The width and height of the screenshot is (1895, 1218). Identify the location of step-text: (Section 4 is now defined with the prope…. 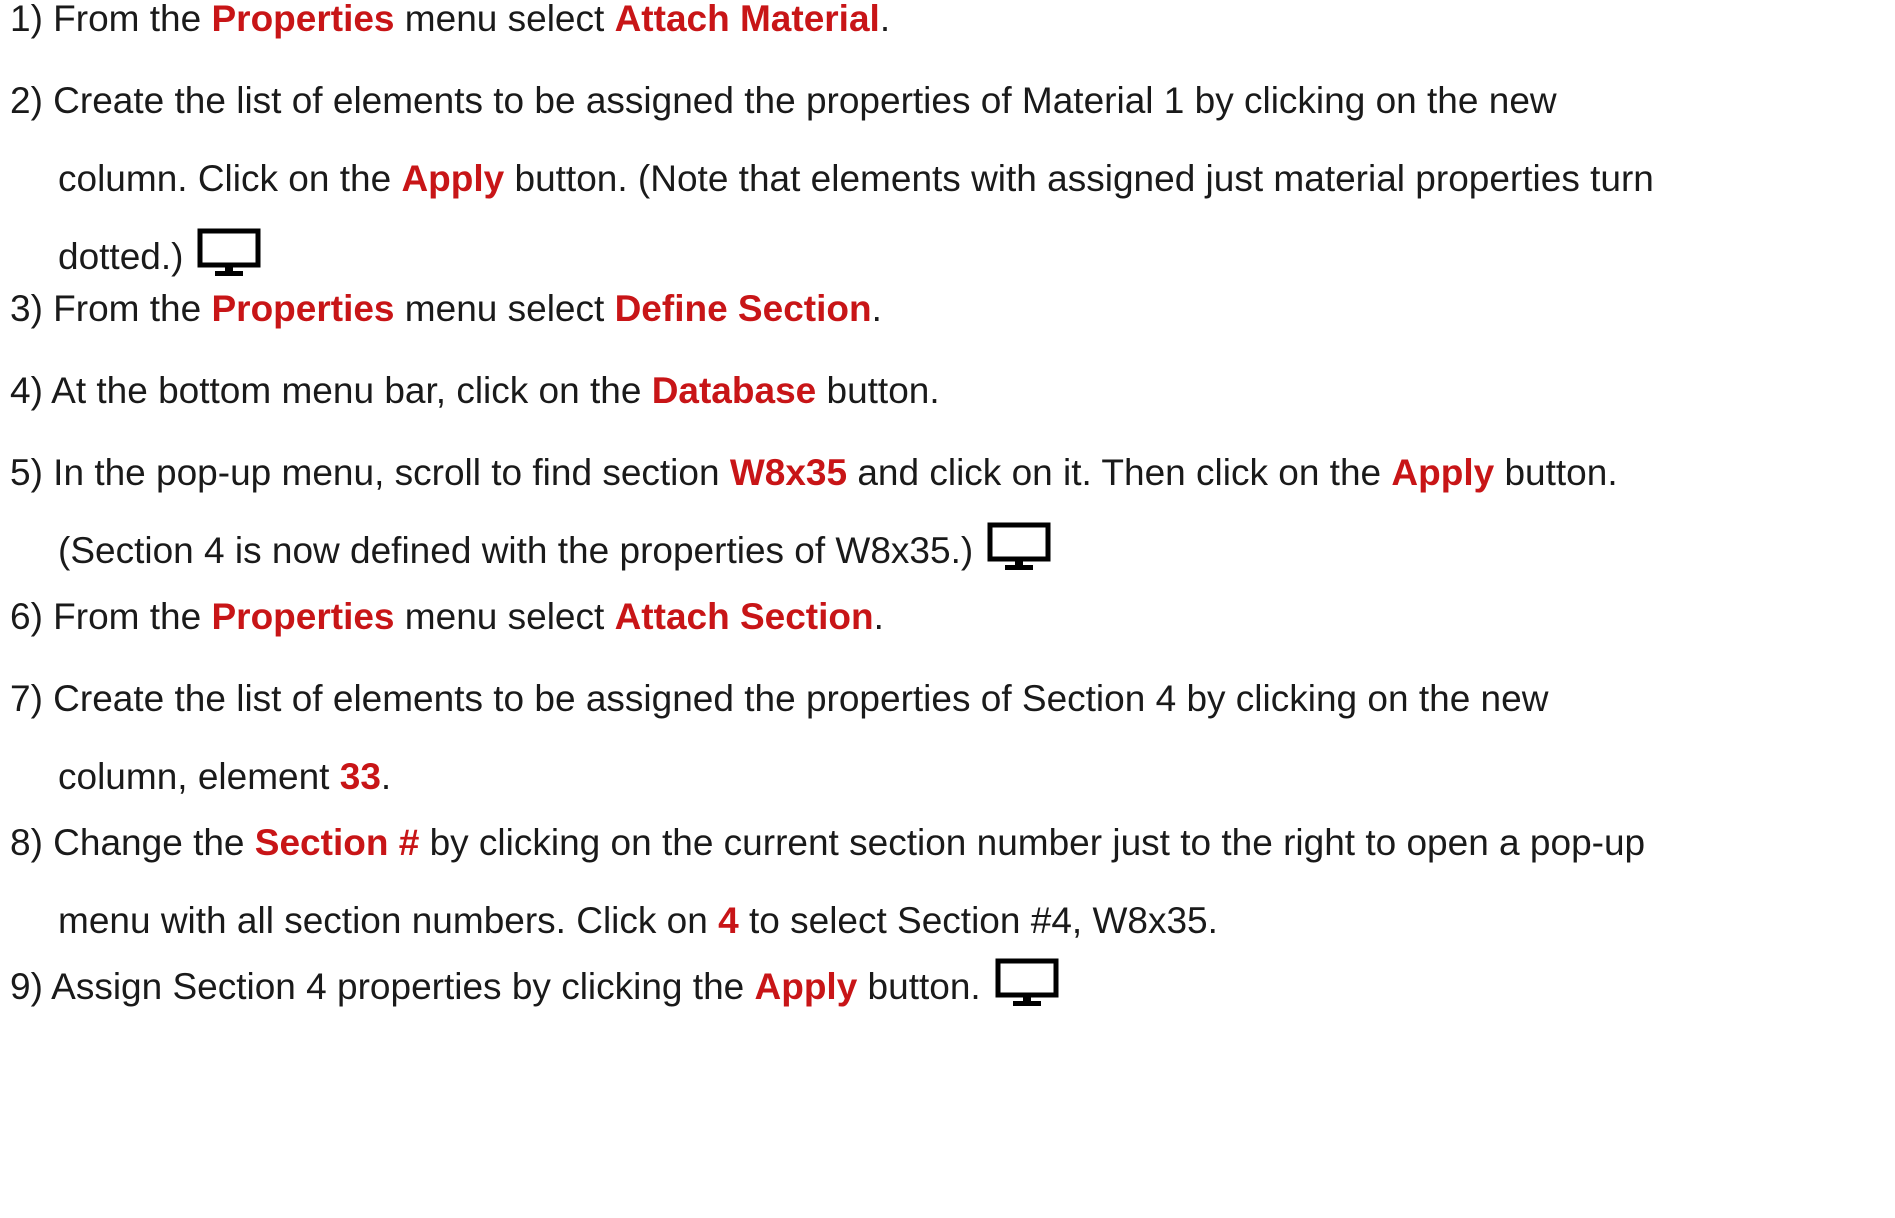
(516, 550).